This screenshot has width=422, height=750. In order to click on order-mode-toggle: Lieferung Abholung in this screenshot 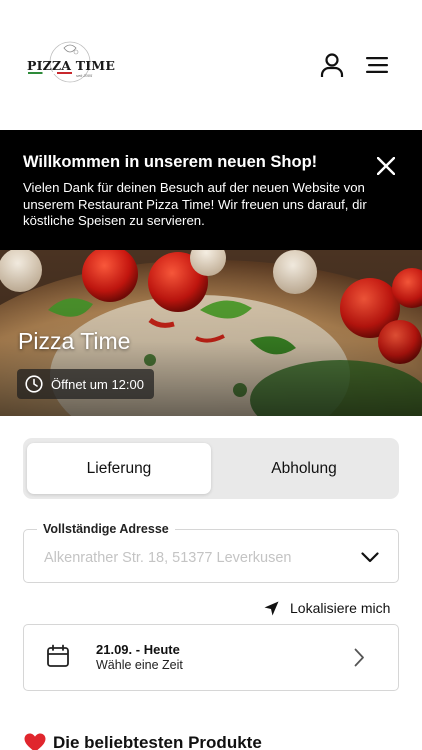, I will do `click(211, 468)`.